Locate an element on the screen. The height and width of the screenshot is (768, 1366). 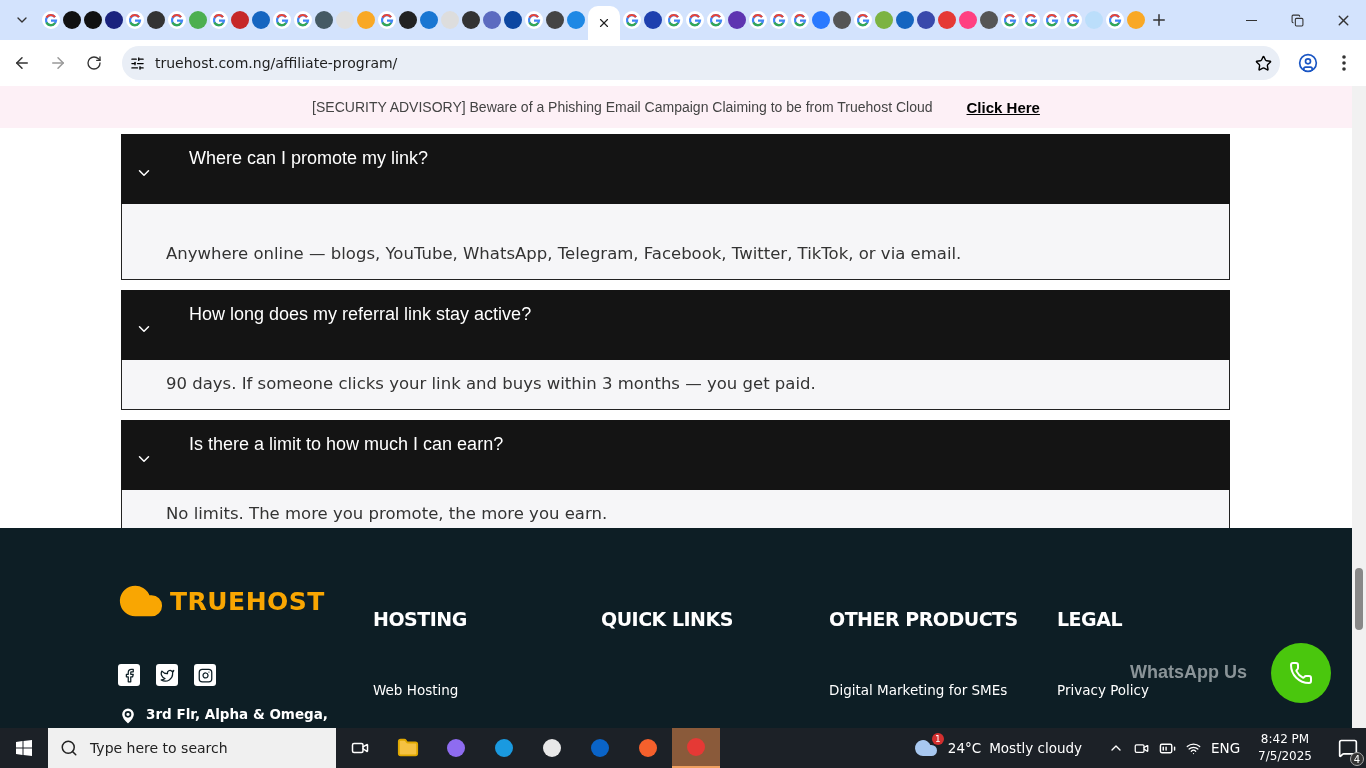
notifications-button: 4 is located at coordinates (1348, 748).